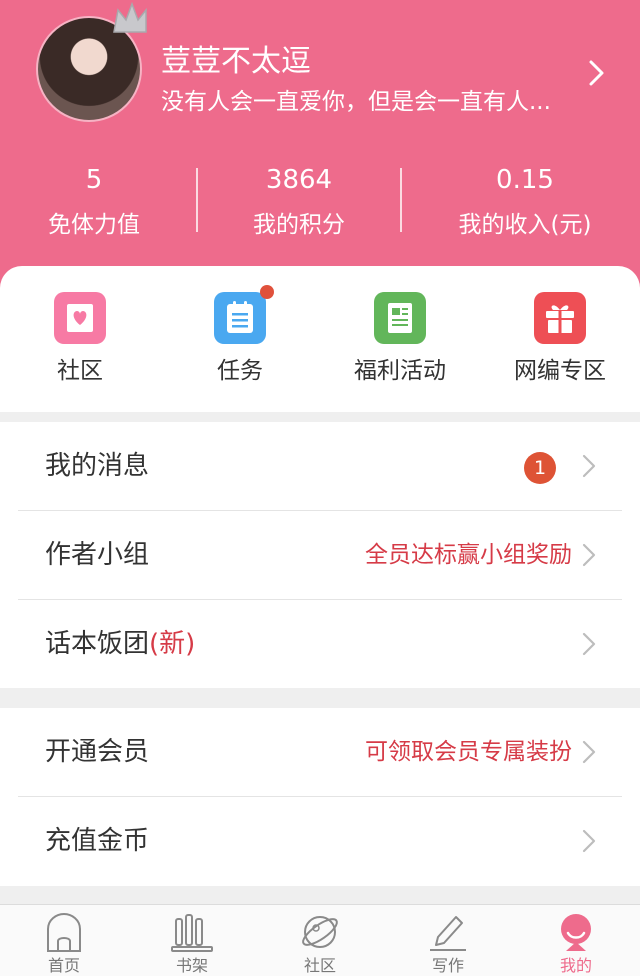 The width and height of the screenshot is (640, 976). What do you see at coordinates (97, 466) in the screenshot?
I see `menu-label: 我的消息` at bounding box center [97, 466].